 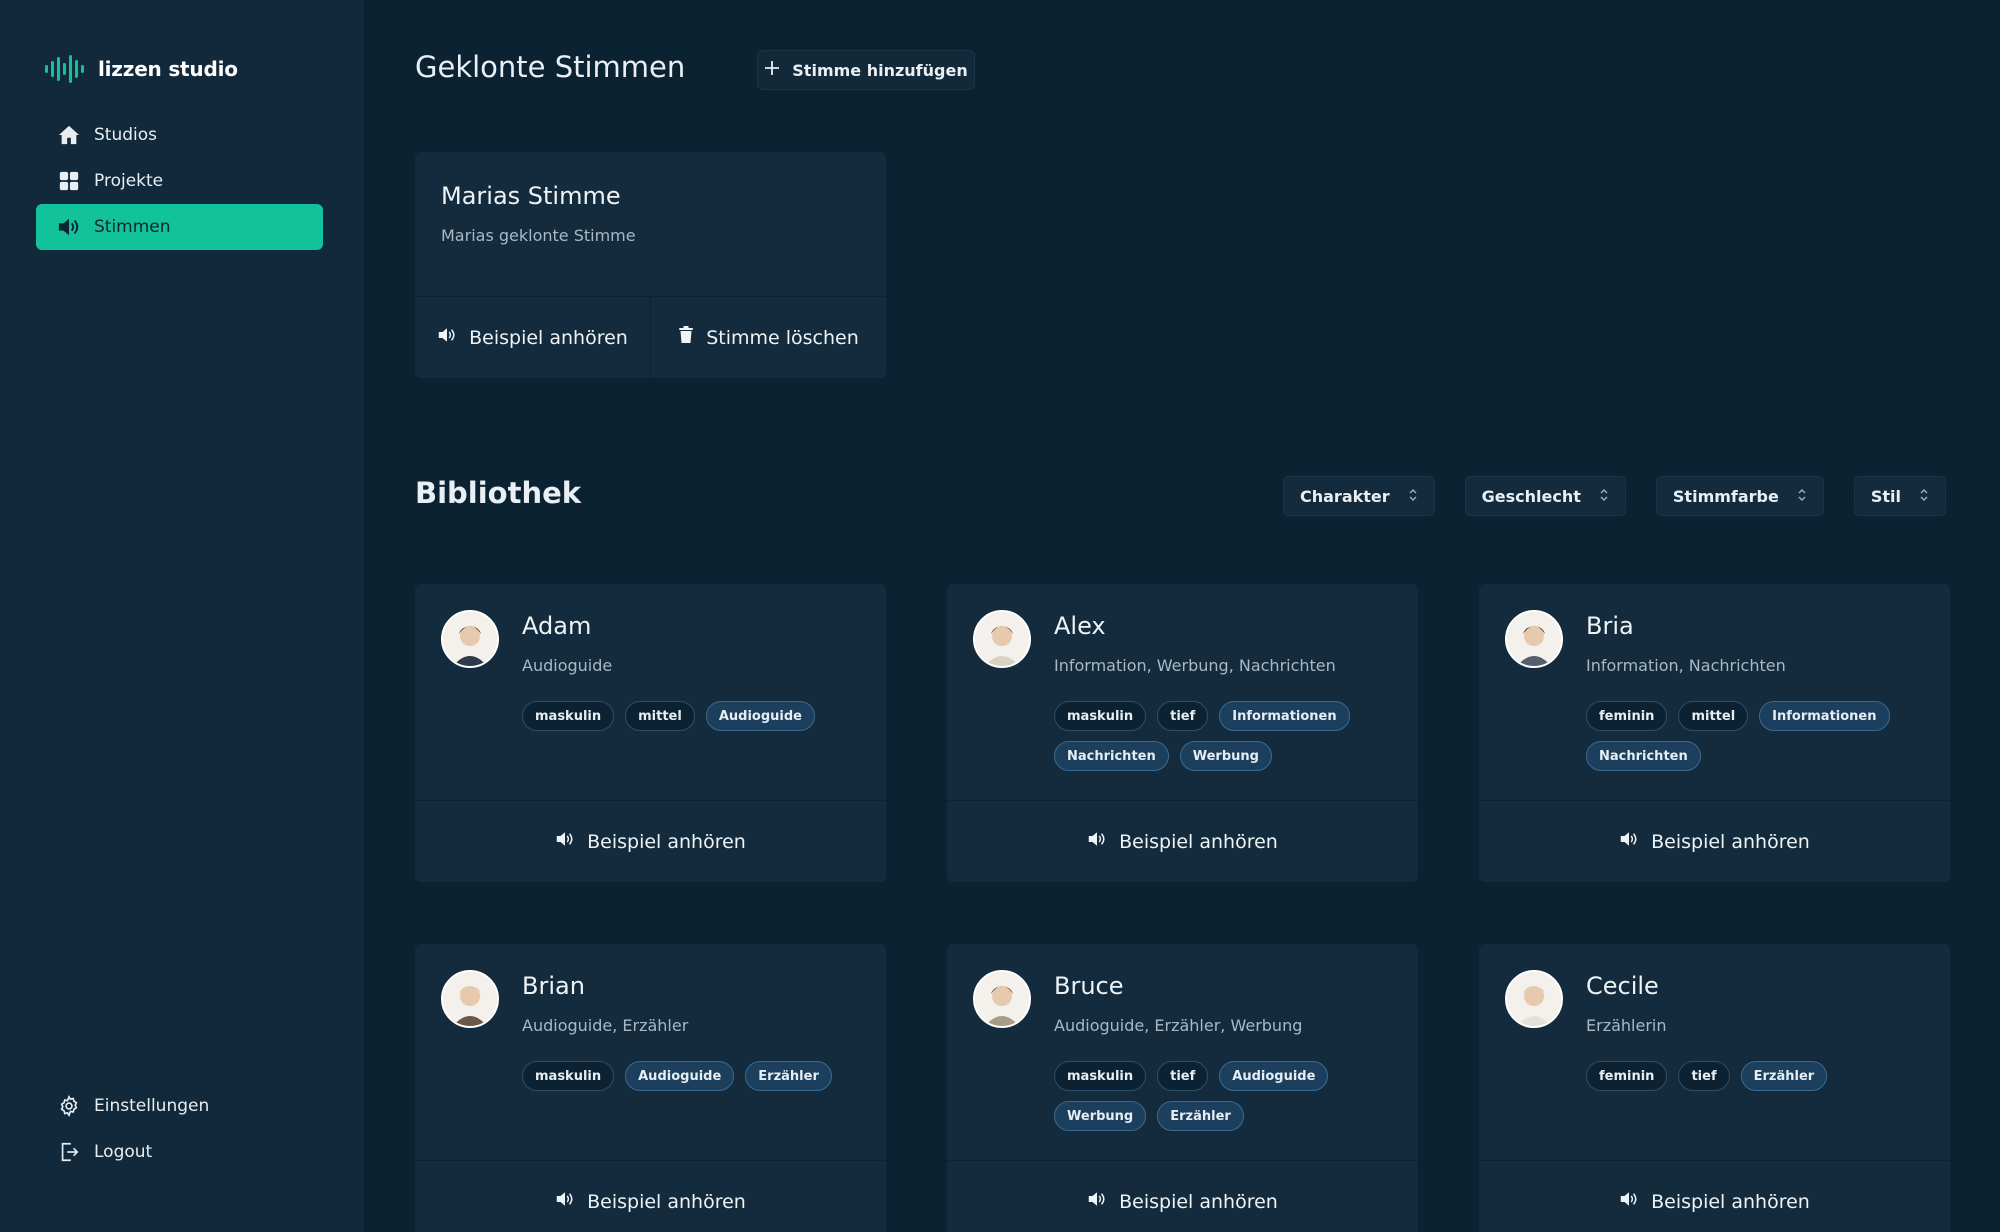 What do you see at coordinates (179, 1152) in the screenshot?
I see `nav-item-logout: Logout` at bounding box center [179, 1152].